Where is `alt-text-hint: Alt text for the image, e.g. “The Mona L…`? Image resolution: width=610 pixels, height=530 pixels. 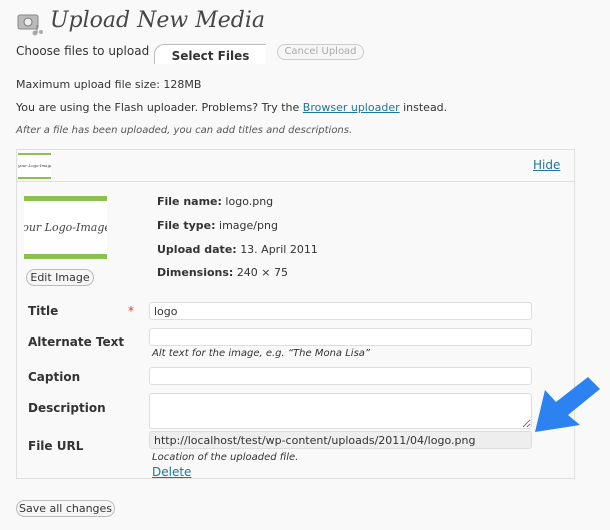 alt-text-hint: Alt text for the image, e.g. “The Mona L… is located at coordinates (261, 353).